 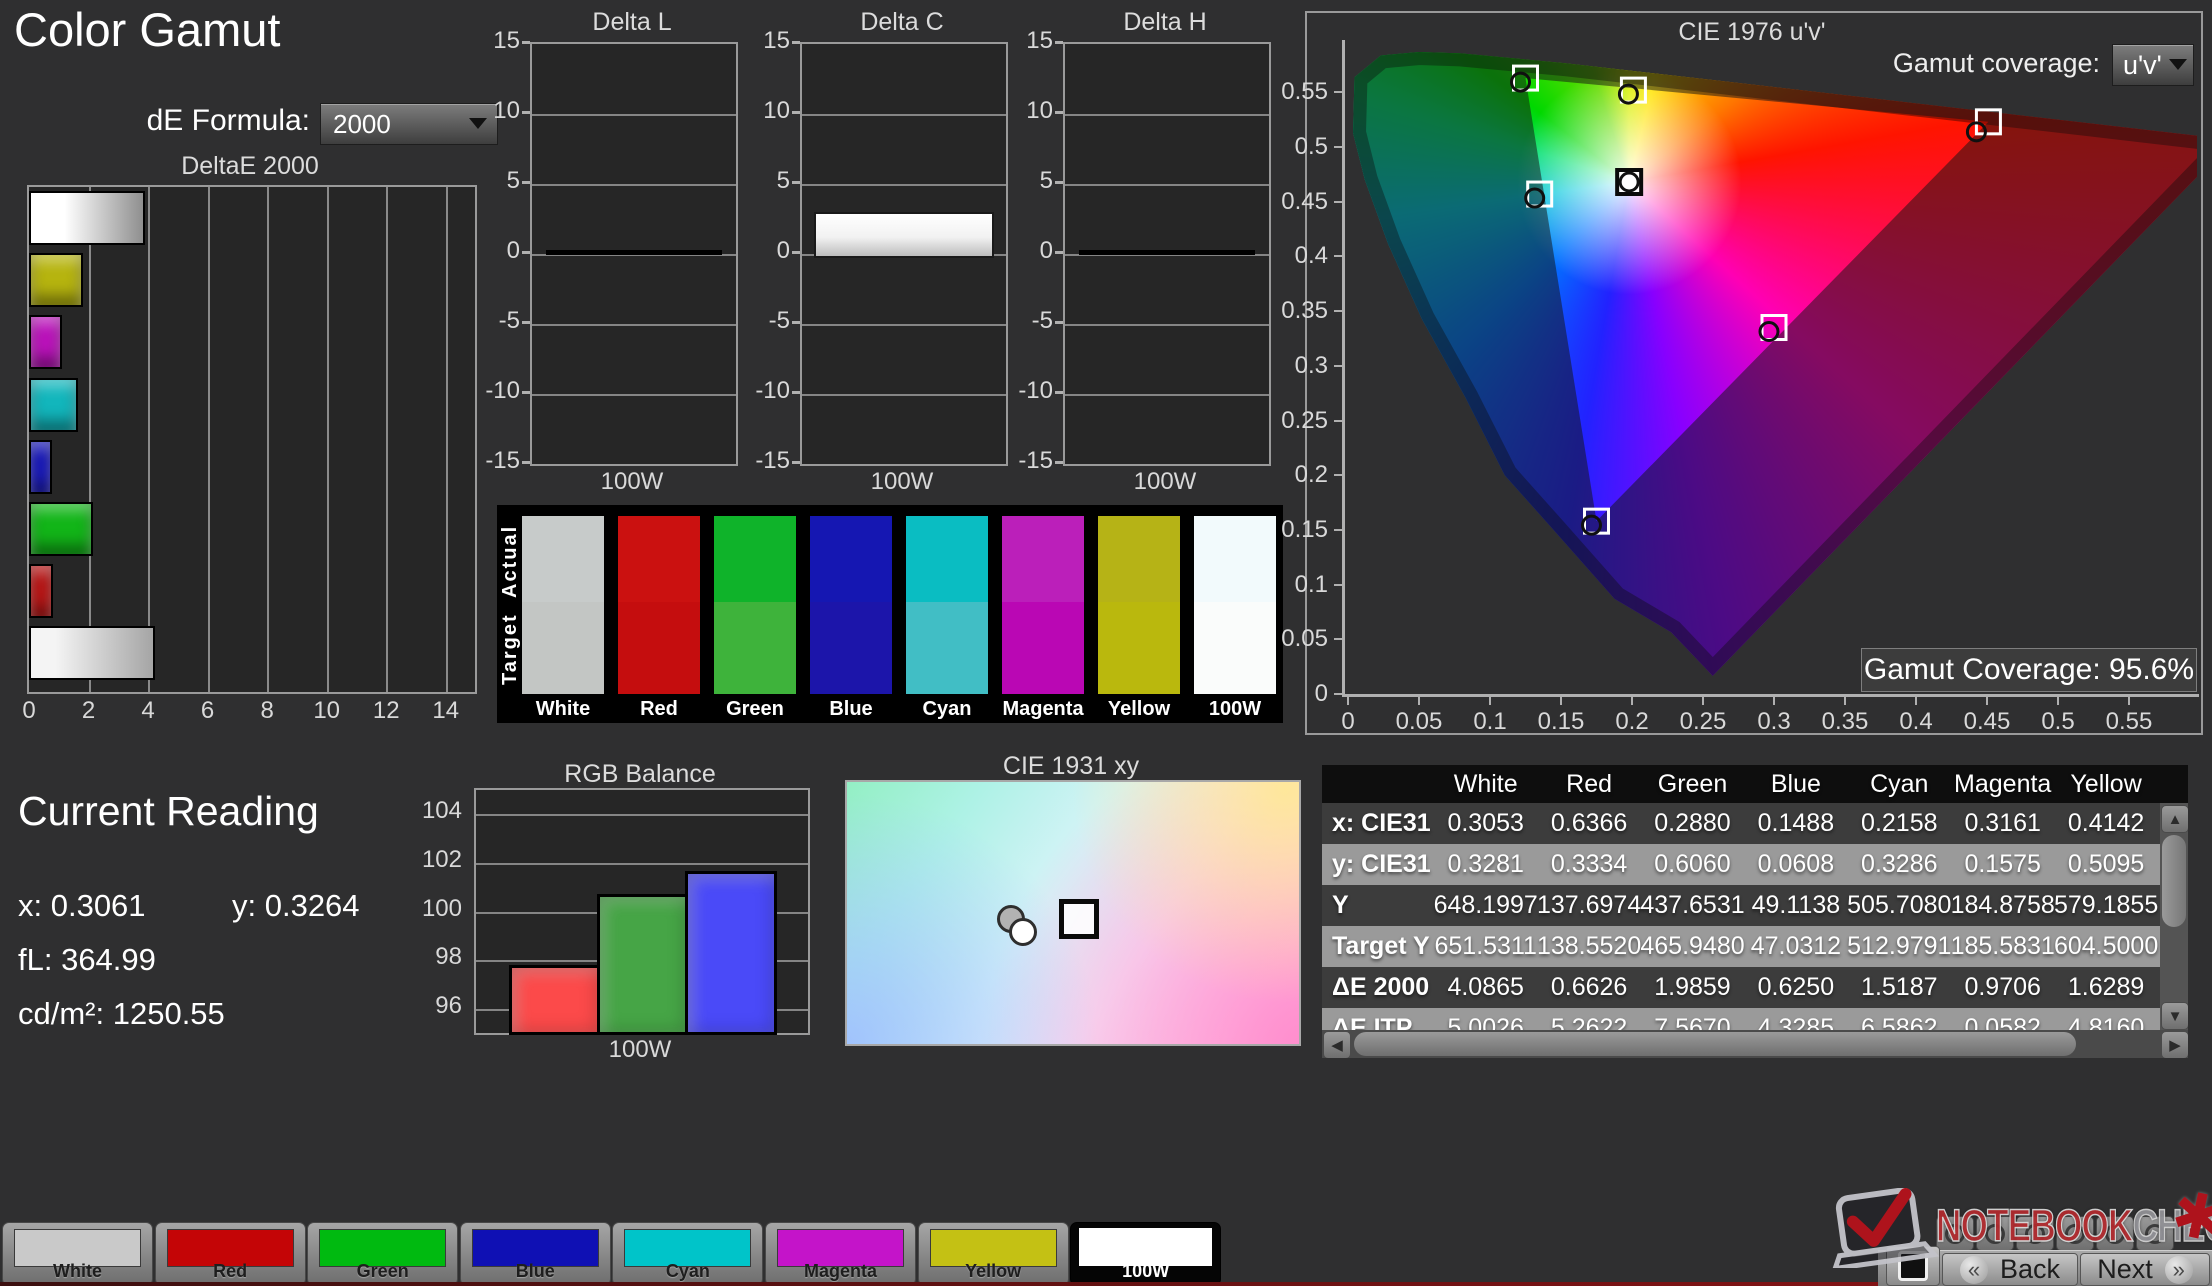 What do you see at coordinates (2106, 823) in the screenshot?
I see `table-cell: 0.4142` at bounding box center [2106, 823].